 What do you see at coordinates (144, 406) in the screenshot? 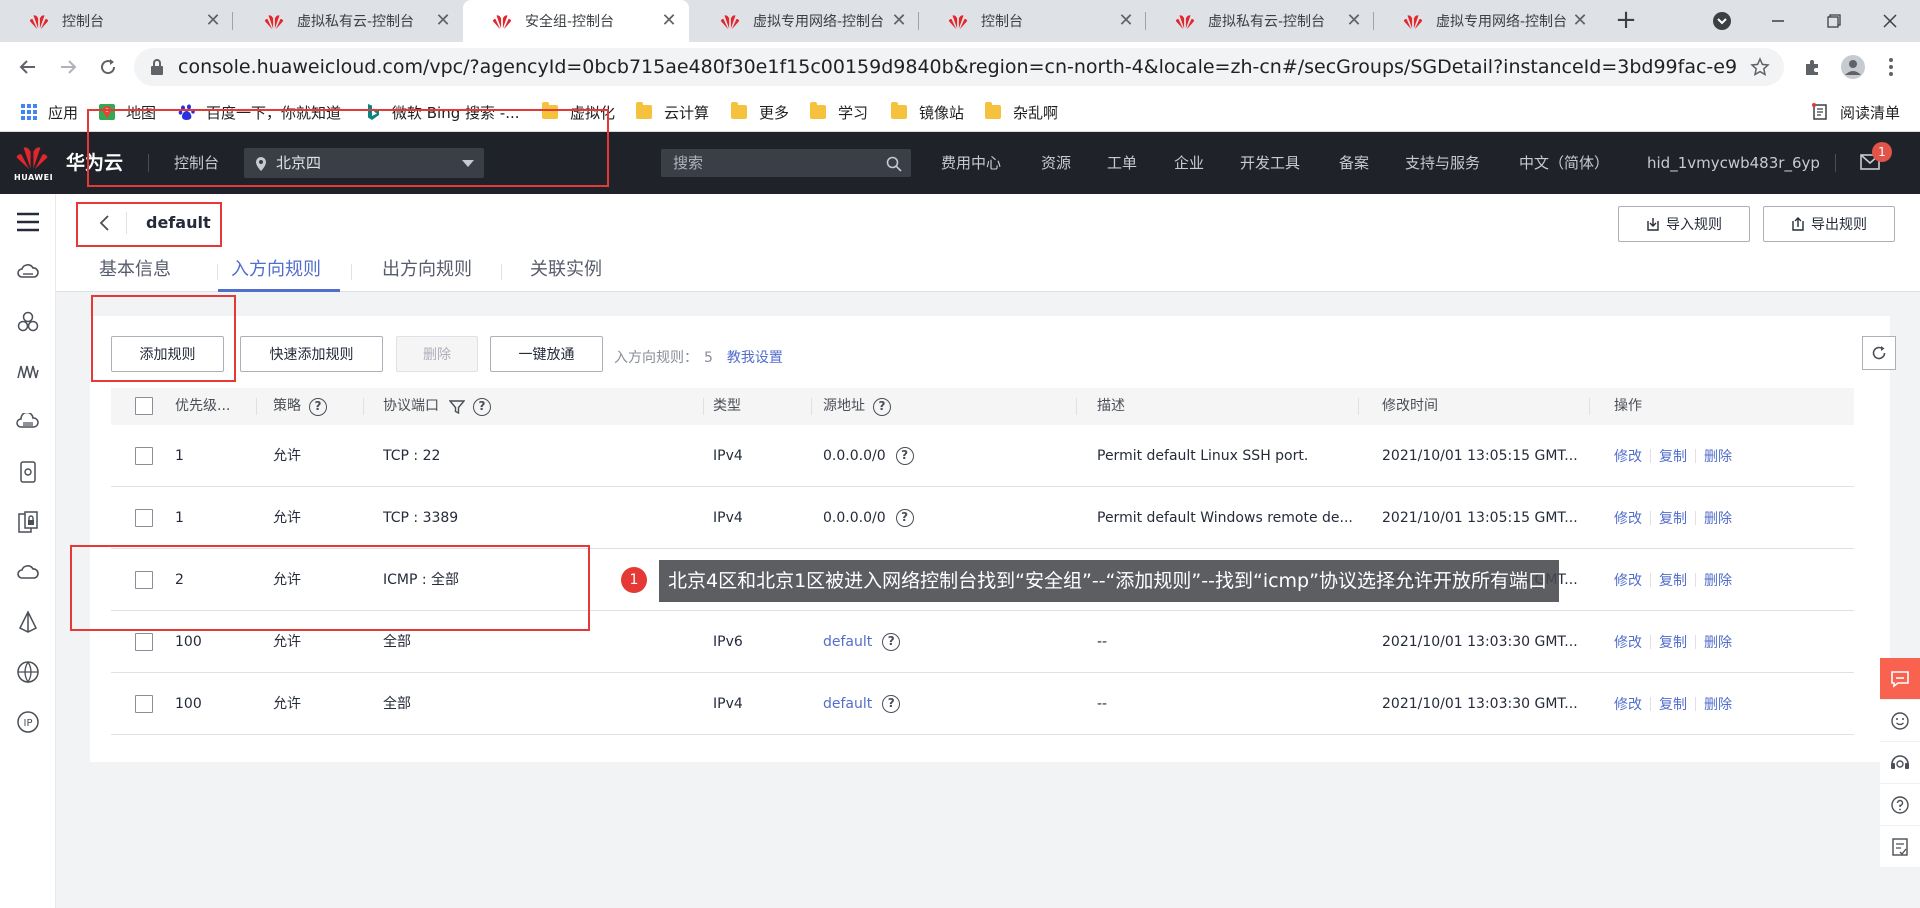
I see `select-all-checkbox` at bounding box center [144, 406].